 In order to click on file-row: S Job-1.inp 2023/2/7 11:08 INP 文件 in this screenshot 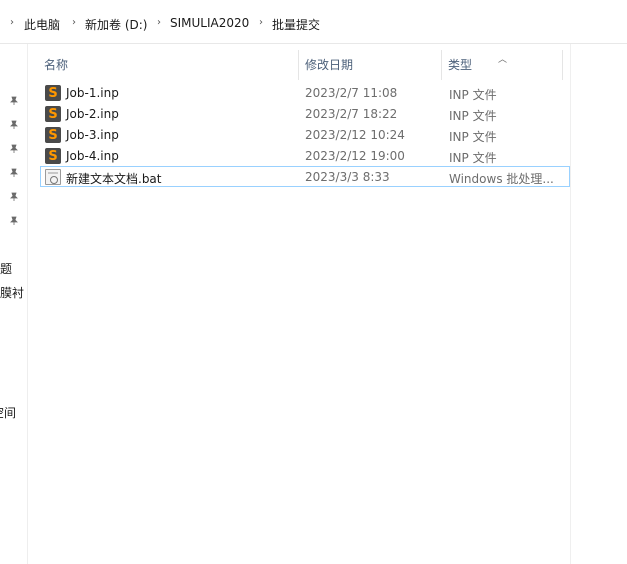, I will do `click(305, 92)`.